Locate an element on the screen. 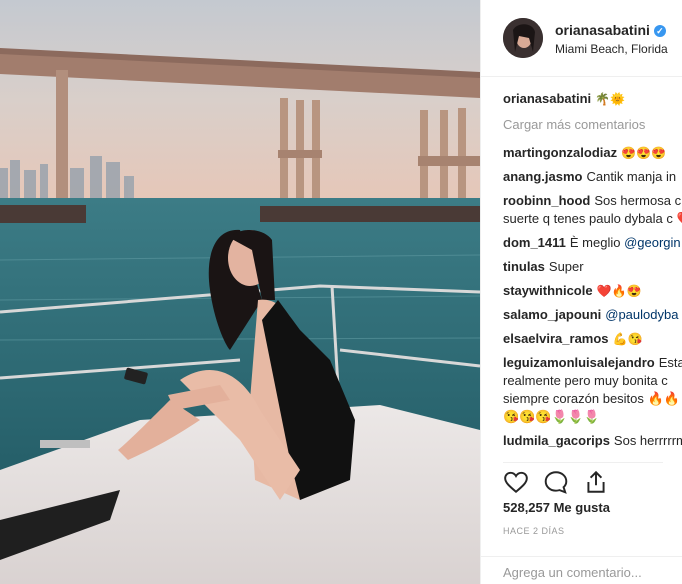 Image resolution: width=682 pixels, height=584 pixels. comment-item: martingonzalodiaz 😍😍😍 is located at coordinates (592, 153).